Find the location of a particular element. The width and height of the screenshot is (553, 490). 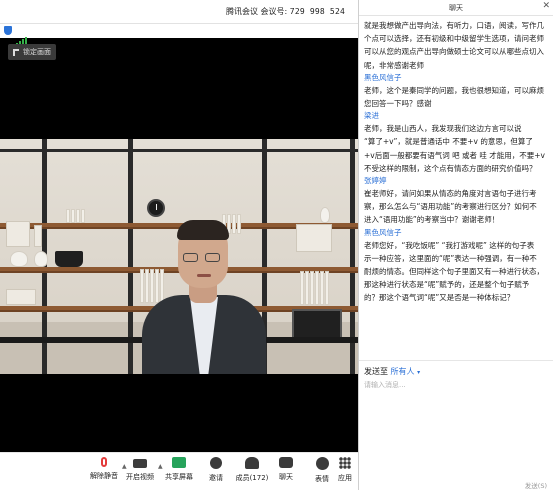

meeting-title: 腾讯会议 会议号: 729 998 524 is located at coordinates (285, 11).